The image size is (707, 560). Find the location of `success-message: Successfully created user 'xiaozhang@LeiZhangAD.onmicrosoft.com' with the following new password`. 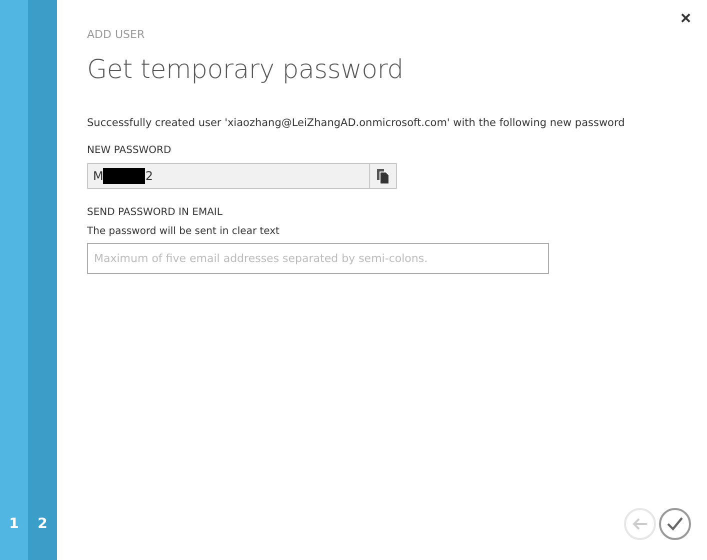

success-message: Successfully created user 'xiaozhang@LeiZhangAD.onmicrosoft.com' with the following new password is located at coordinates (356, 123).